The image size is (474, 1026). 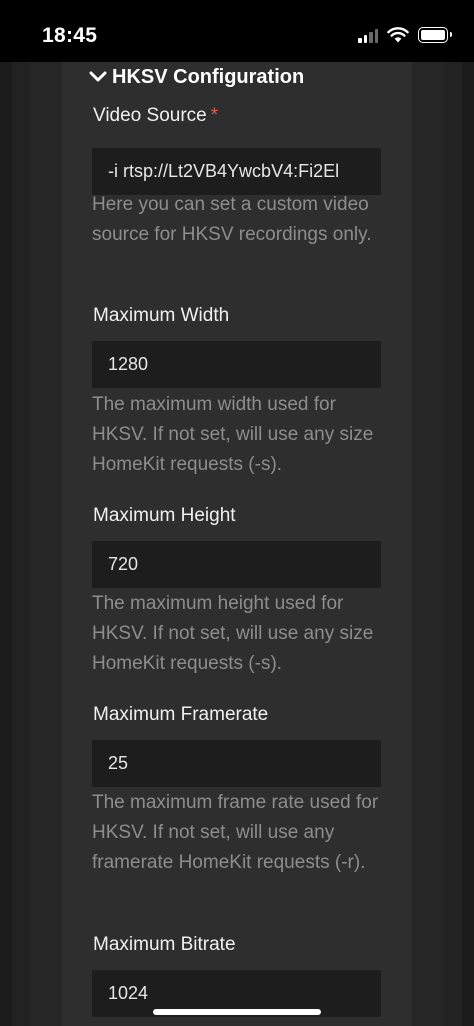 I want to click on status-icons, so click(x=405, y=35).